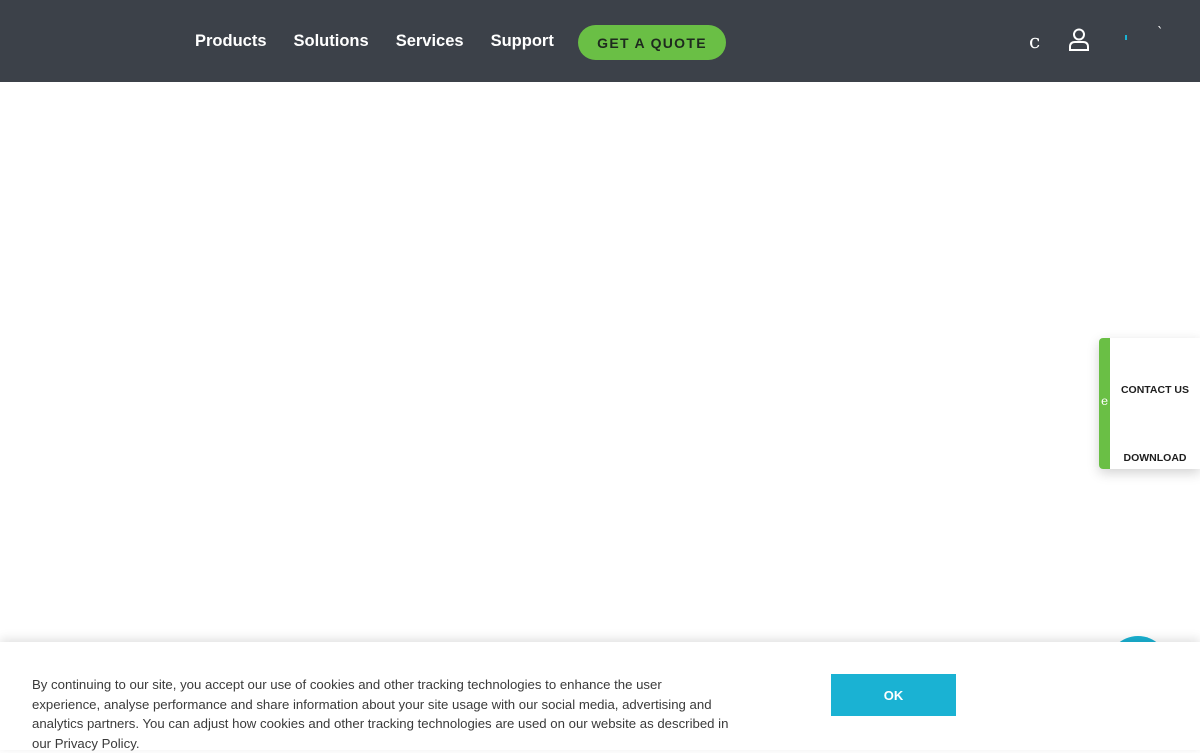  I want to click on nav-item-products: Products, so click(231, 41).